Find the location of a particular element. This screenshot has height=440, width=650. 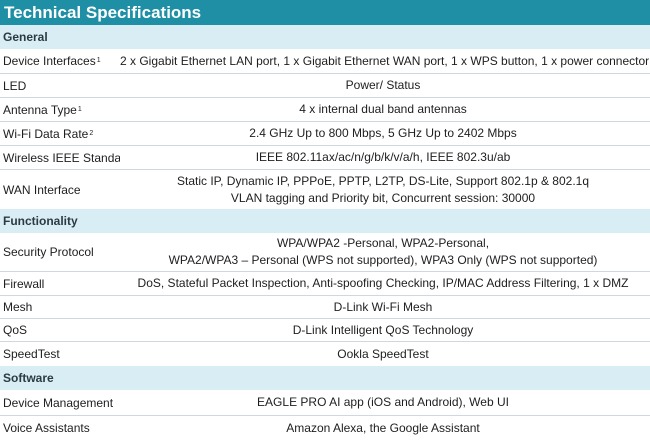

section-header-software: Software is located at coordinates (325, 378).